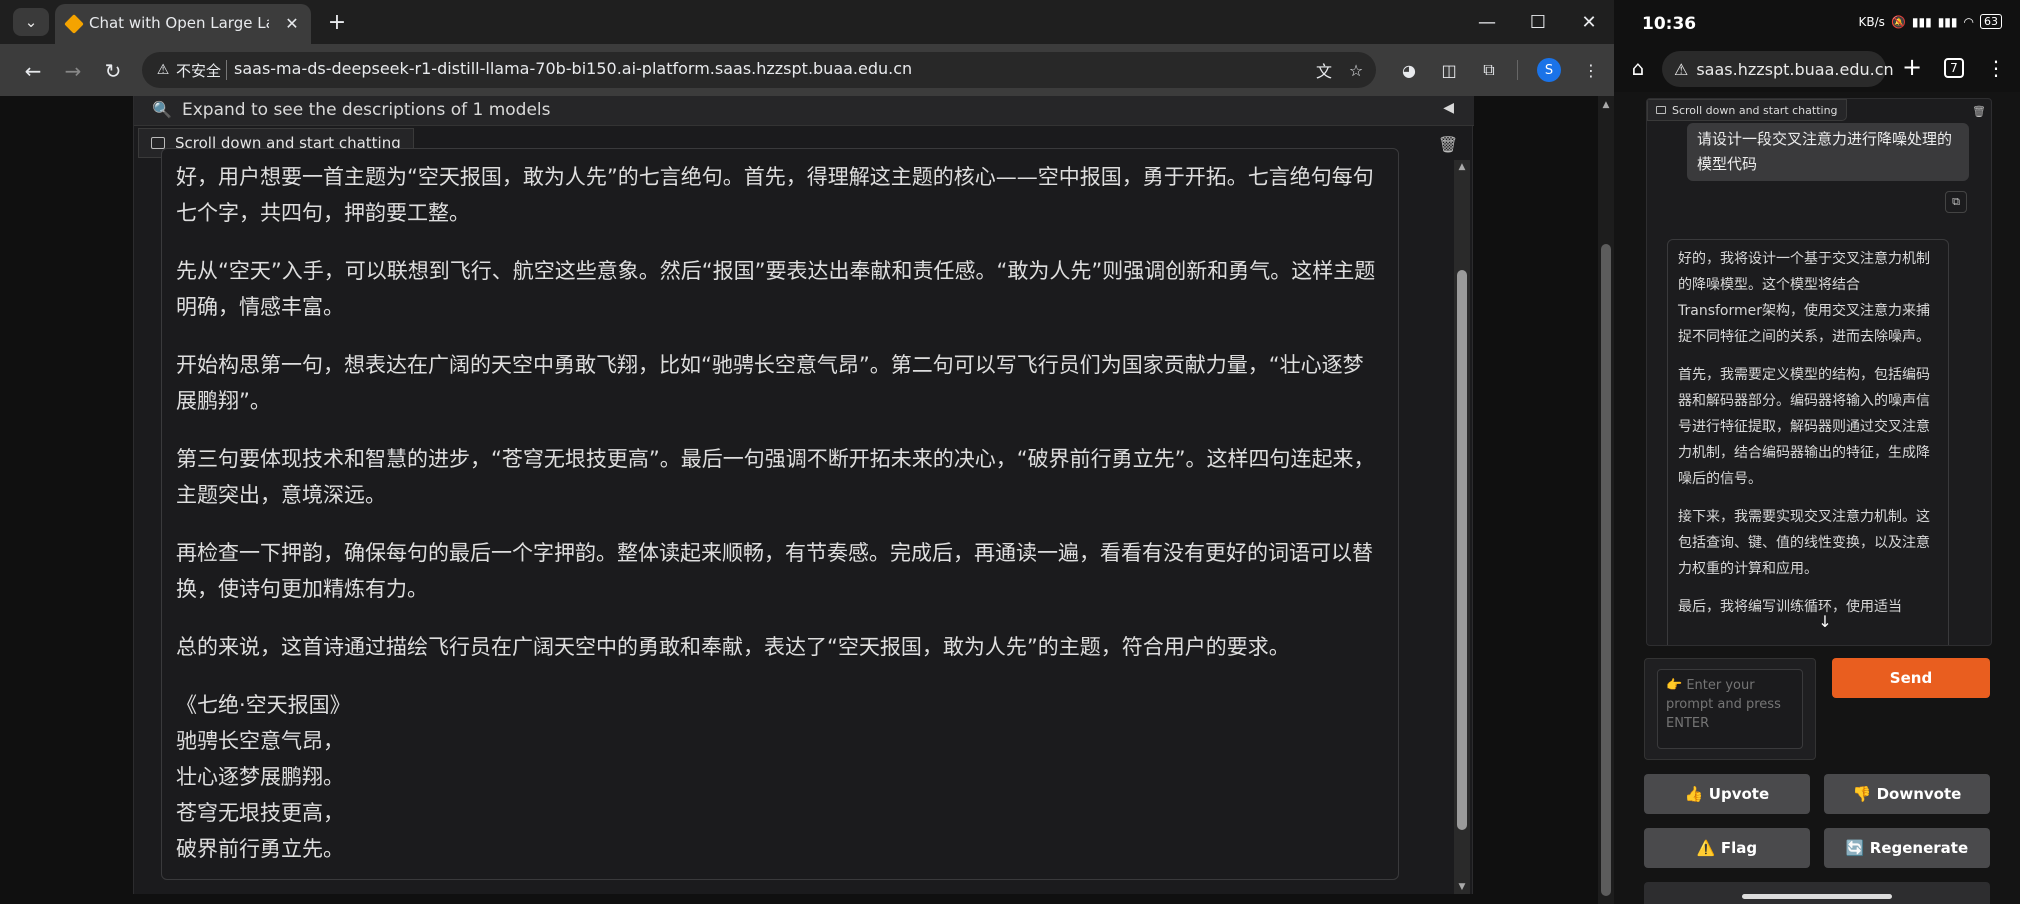 The height and width of the screenshot is (904, 2020). I want to click on regenerate-button: 🔄 Regenerate, so click(1907, 848).